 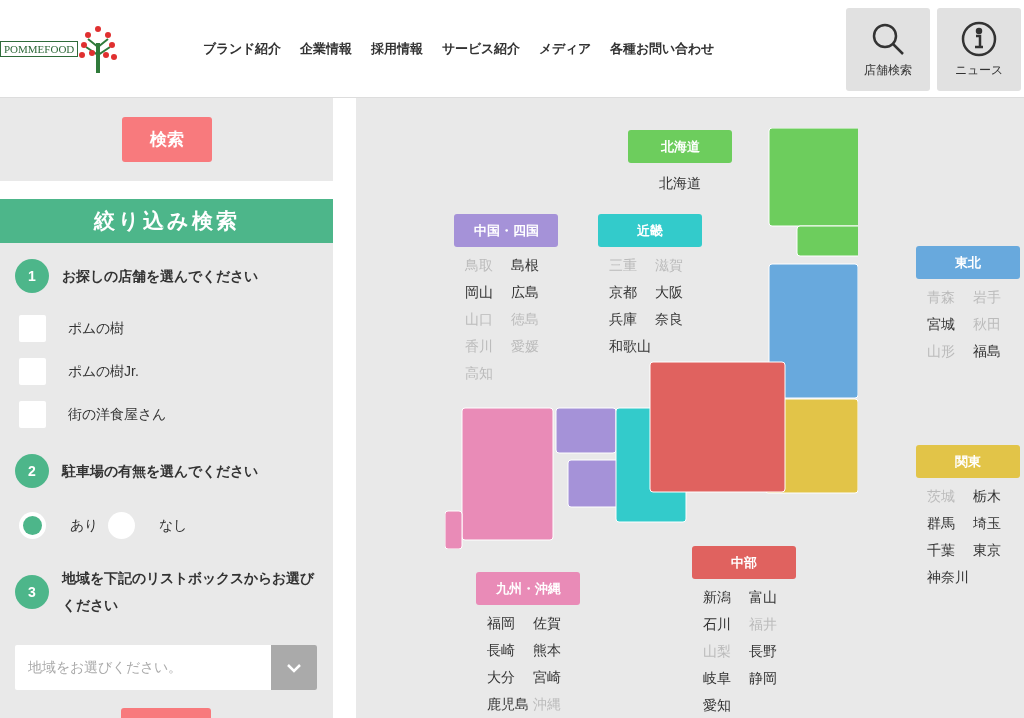 I want to click on search-button-partial, so click(x=166, y=713).